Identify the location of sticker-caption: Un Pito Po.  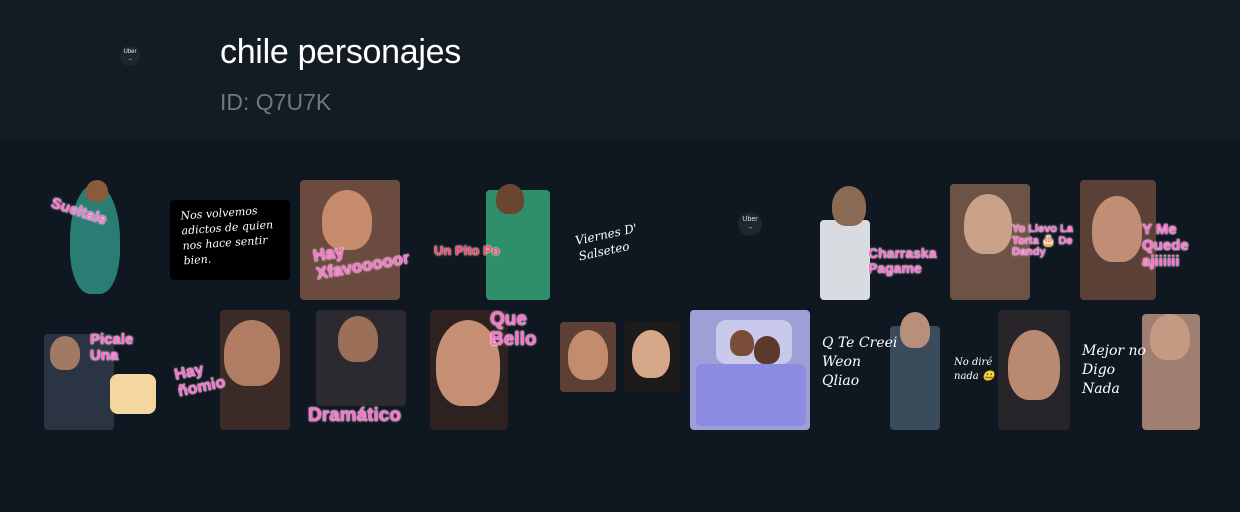
(467, 250).